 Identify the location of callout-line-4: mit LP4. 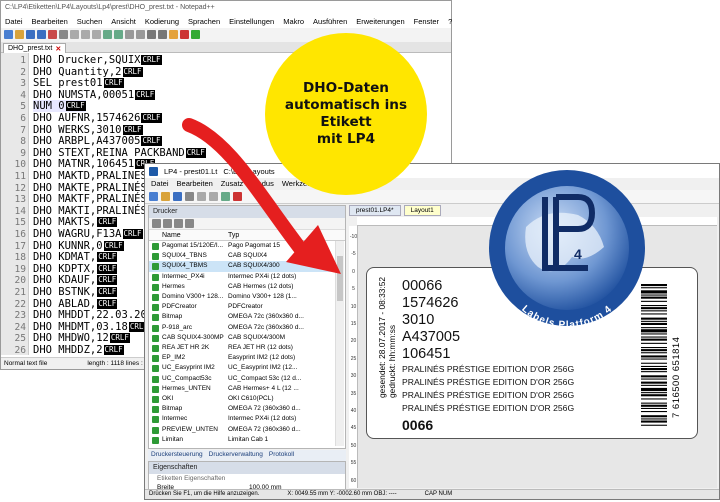
(346, 139).